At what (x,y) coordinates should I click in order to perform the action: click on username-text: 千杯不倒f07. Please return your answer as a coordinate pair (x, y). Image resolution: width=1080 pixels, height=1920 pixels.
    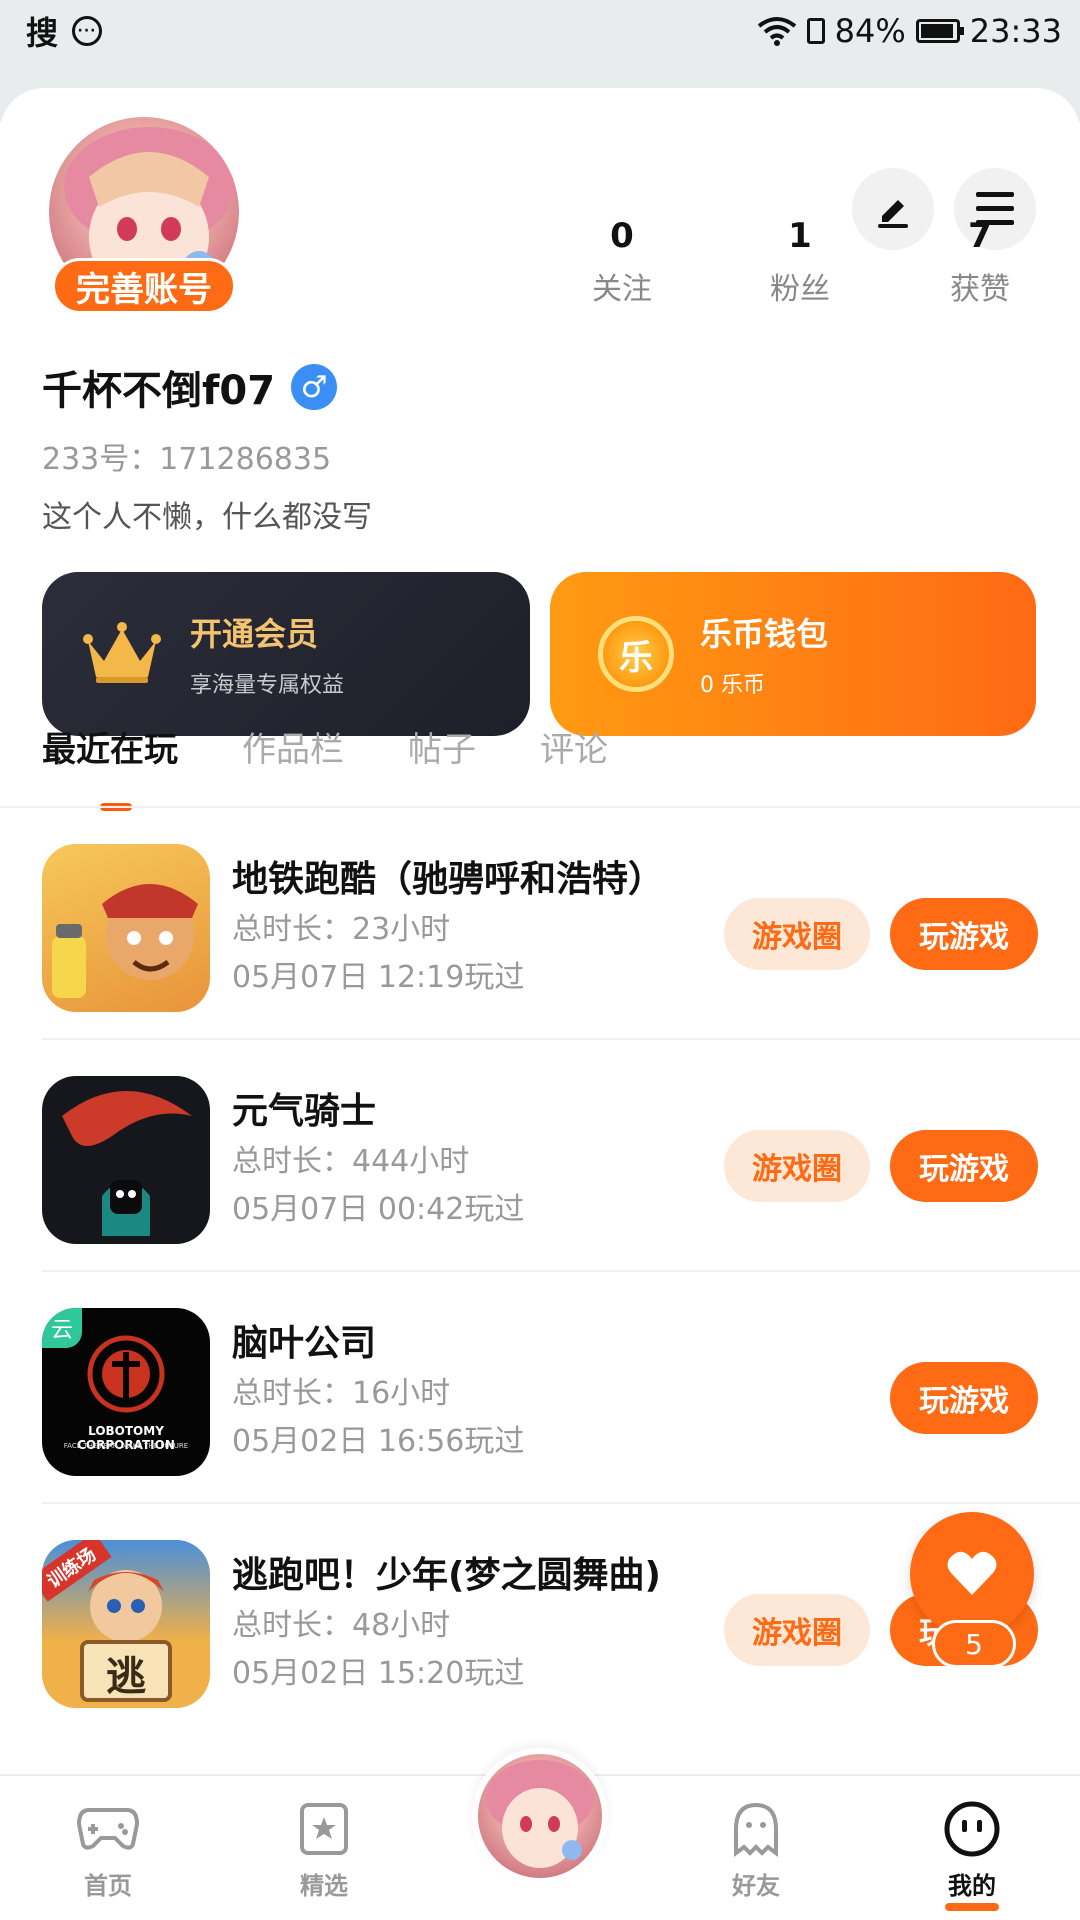
    Looking at the image, I should click on (159, 391).